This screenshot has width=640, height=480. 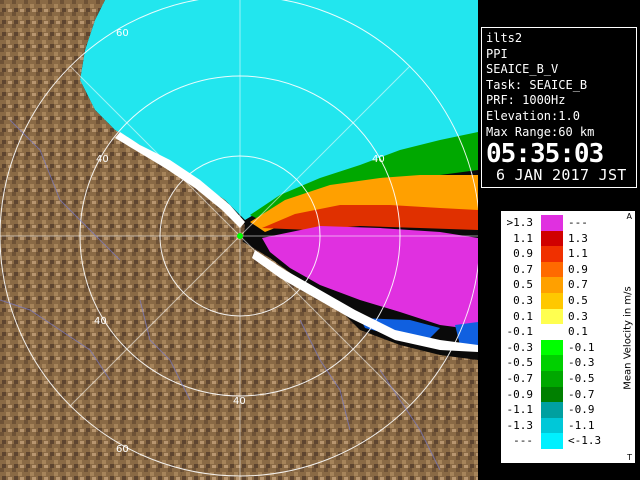 I want to click on legend-high-value: 1.1, so click(x=578, y=254).